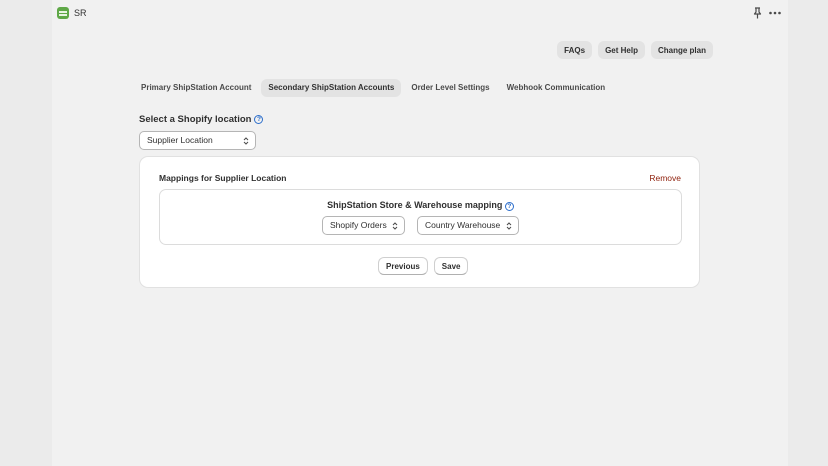  I want to click on shopify-location-select: Supplier Location, so click(197, 140).